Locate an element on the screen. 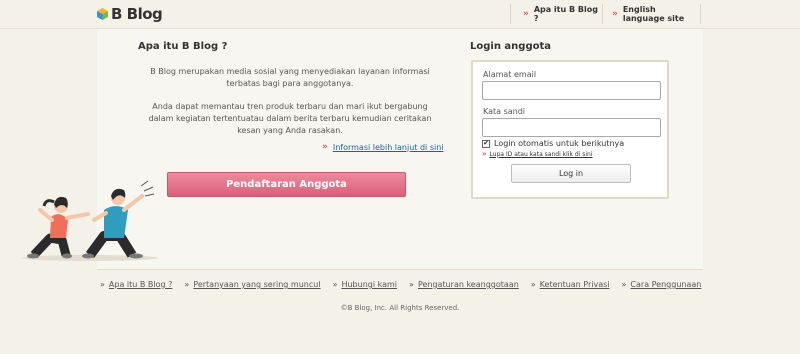 Image resolution: width=800 pixels, height=354 pixels. footer-item: » Ketentuan Privasi is located at coordinates (570, 284).